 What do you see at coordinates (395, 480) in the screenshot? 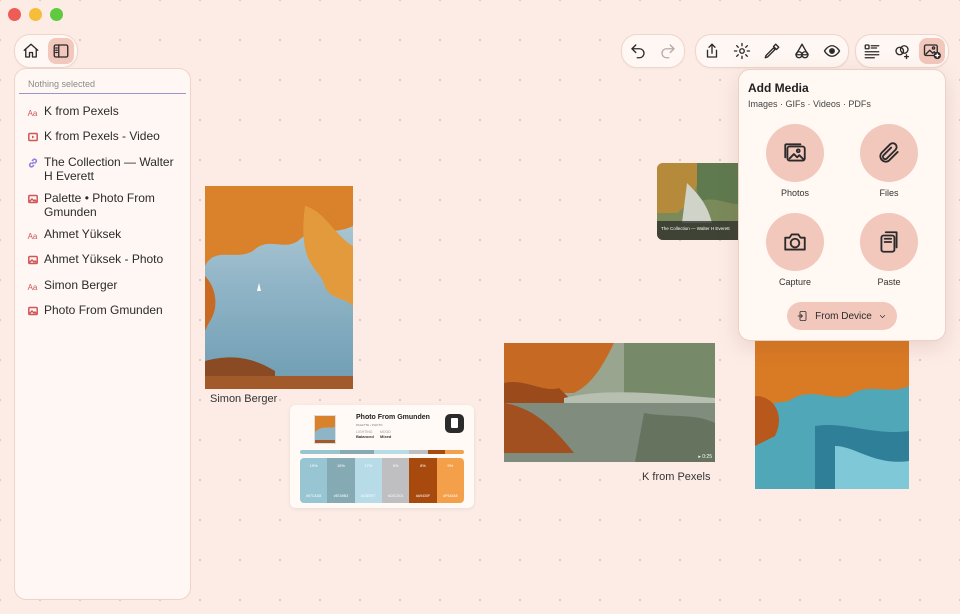
I see `swatch: 9% #C0C0C4` at bounding box center [395, 480].